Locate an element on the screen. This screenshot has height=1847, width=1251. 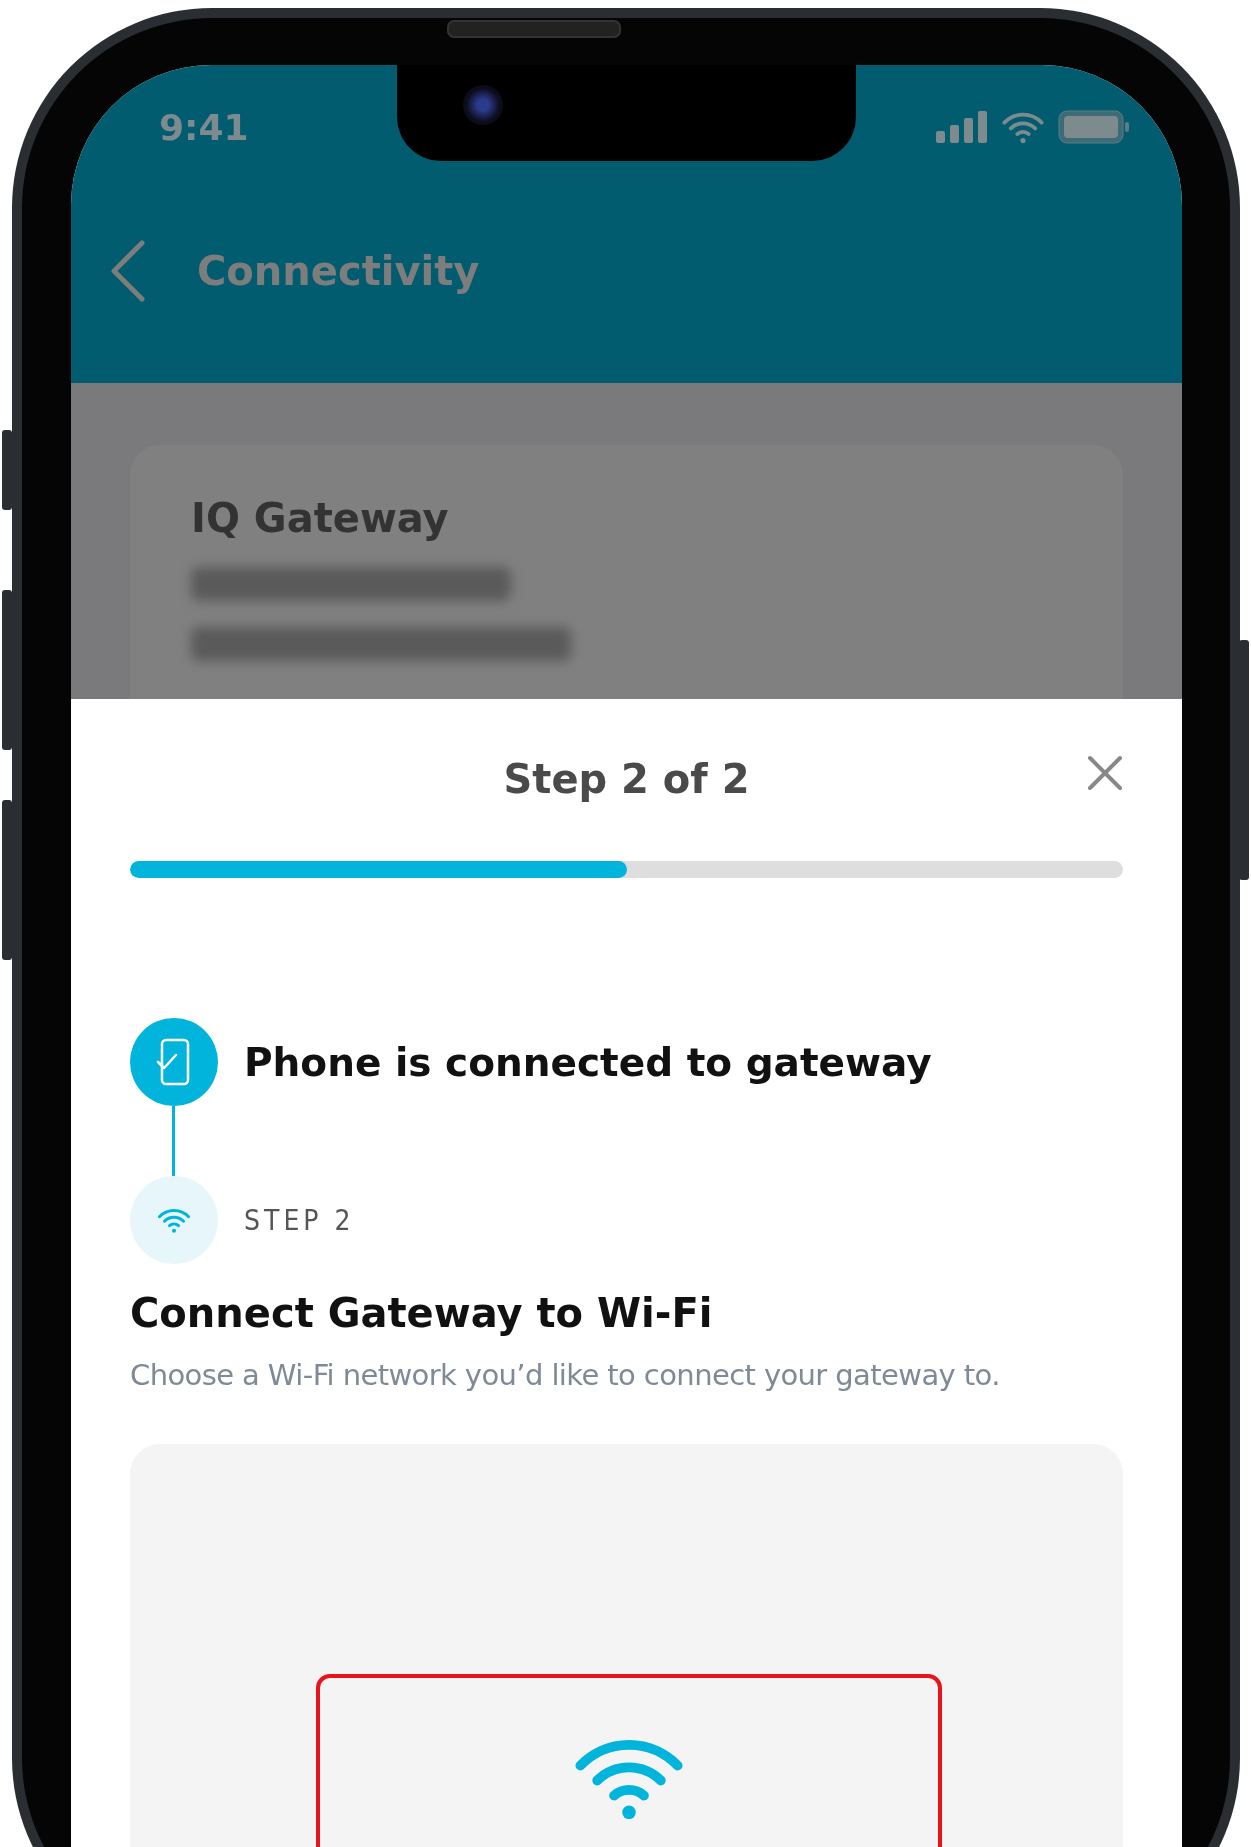
status-time: 9:41 is located at coordinates (204, 127).